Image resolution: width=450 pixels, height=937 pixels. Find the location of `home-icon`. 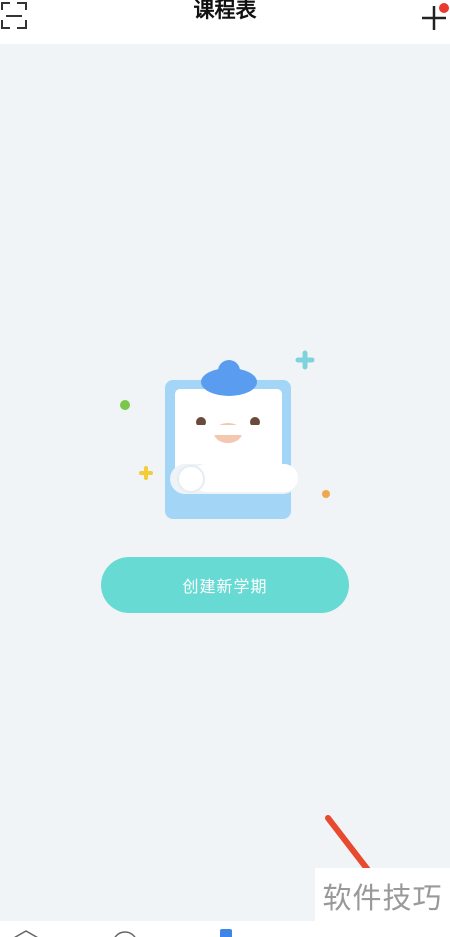

home-icon is located at coordinates (26, 933).